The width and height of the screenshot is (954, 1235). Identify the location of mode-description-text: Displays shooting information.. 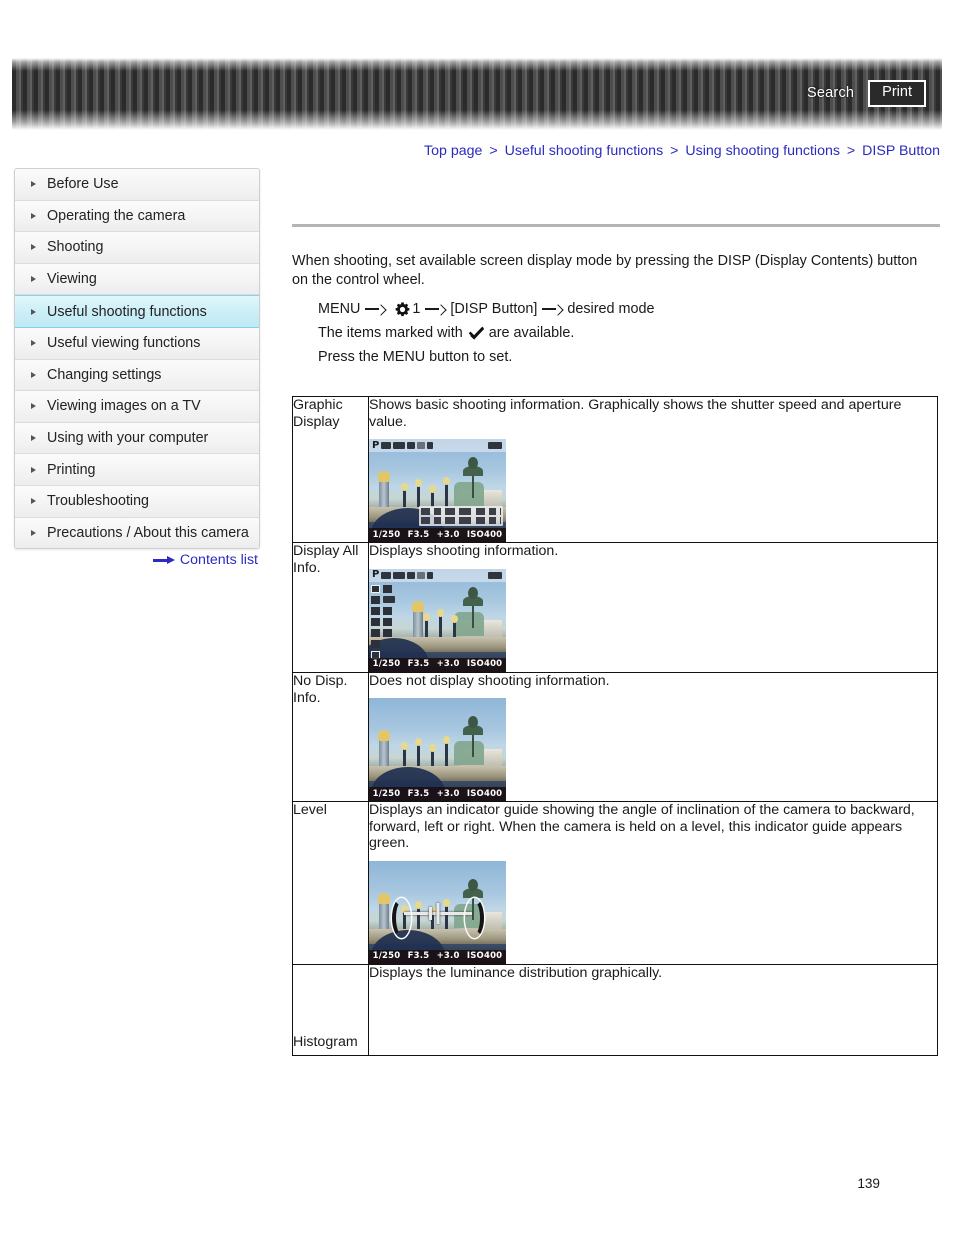
(464, 551).